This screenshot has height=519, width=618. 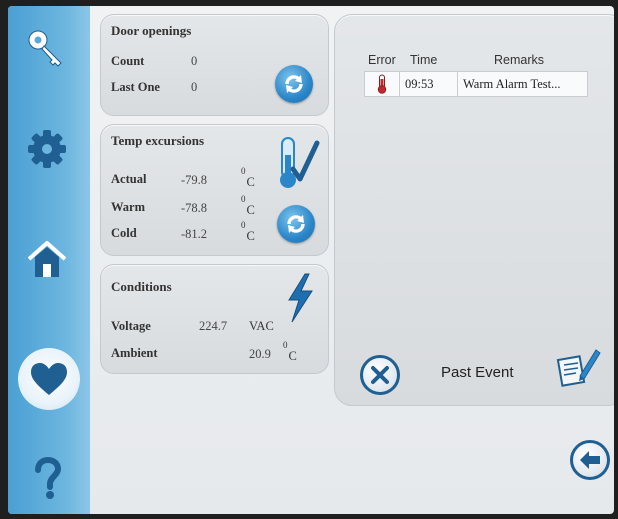 I want to click on ambient-label: Ambient, so click(x=134, y=353).